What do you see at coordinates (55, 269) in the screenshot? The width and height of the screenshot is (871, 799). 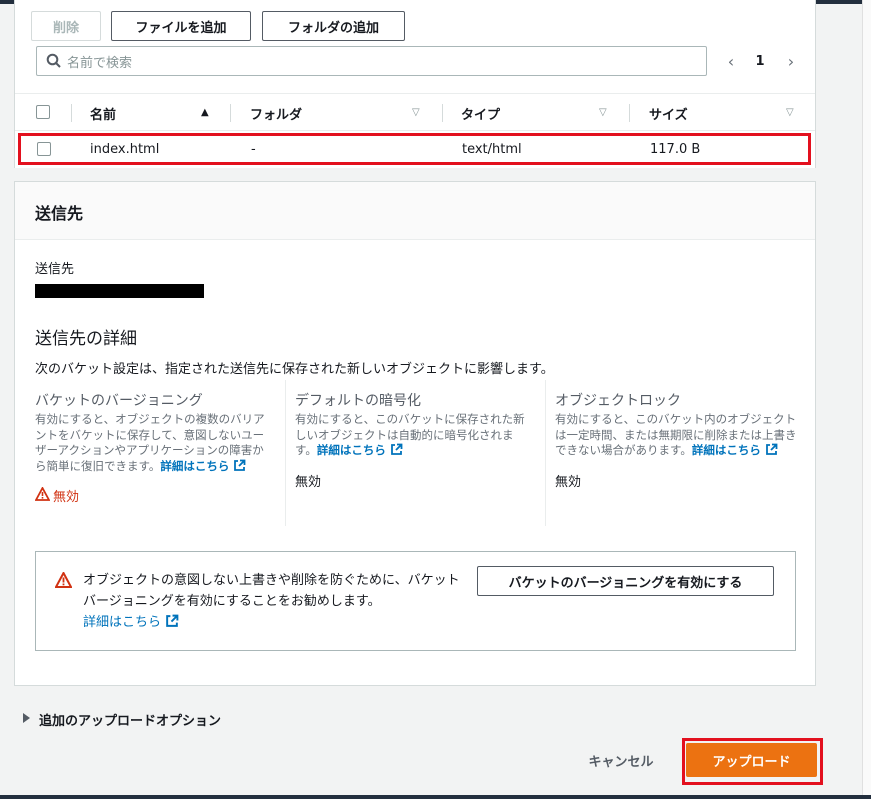 I see `destination-label: 送信先` at bounding box center [55, 269].